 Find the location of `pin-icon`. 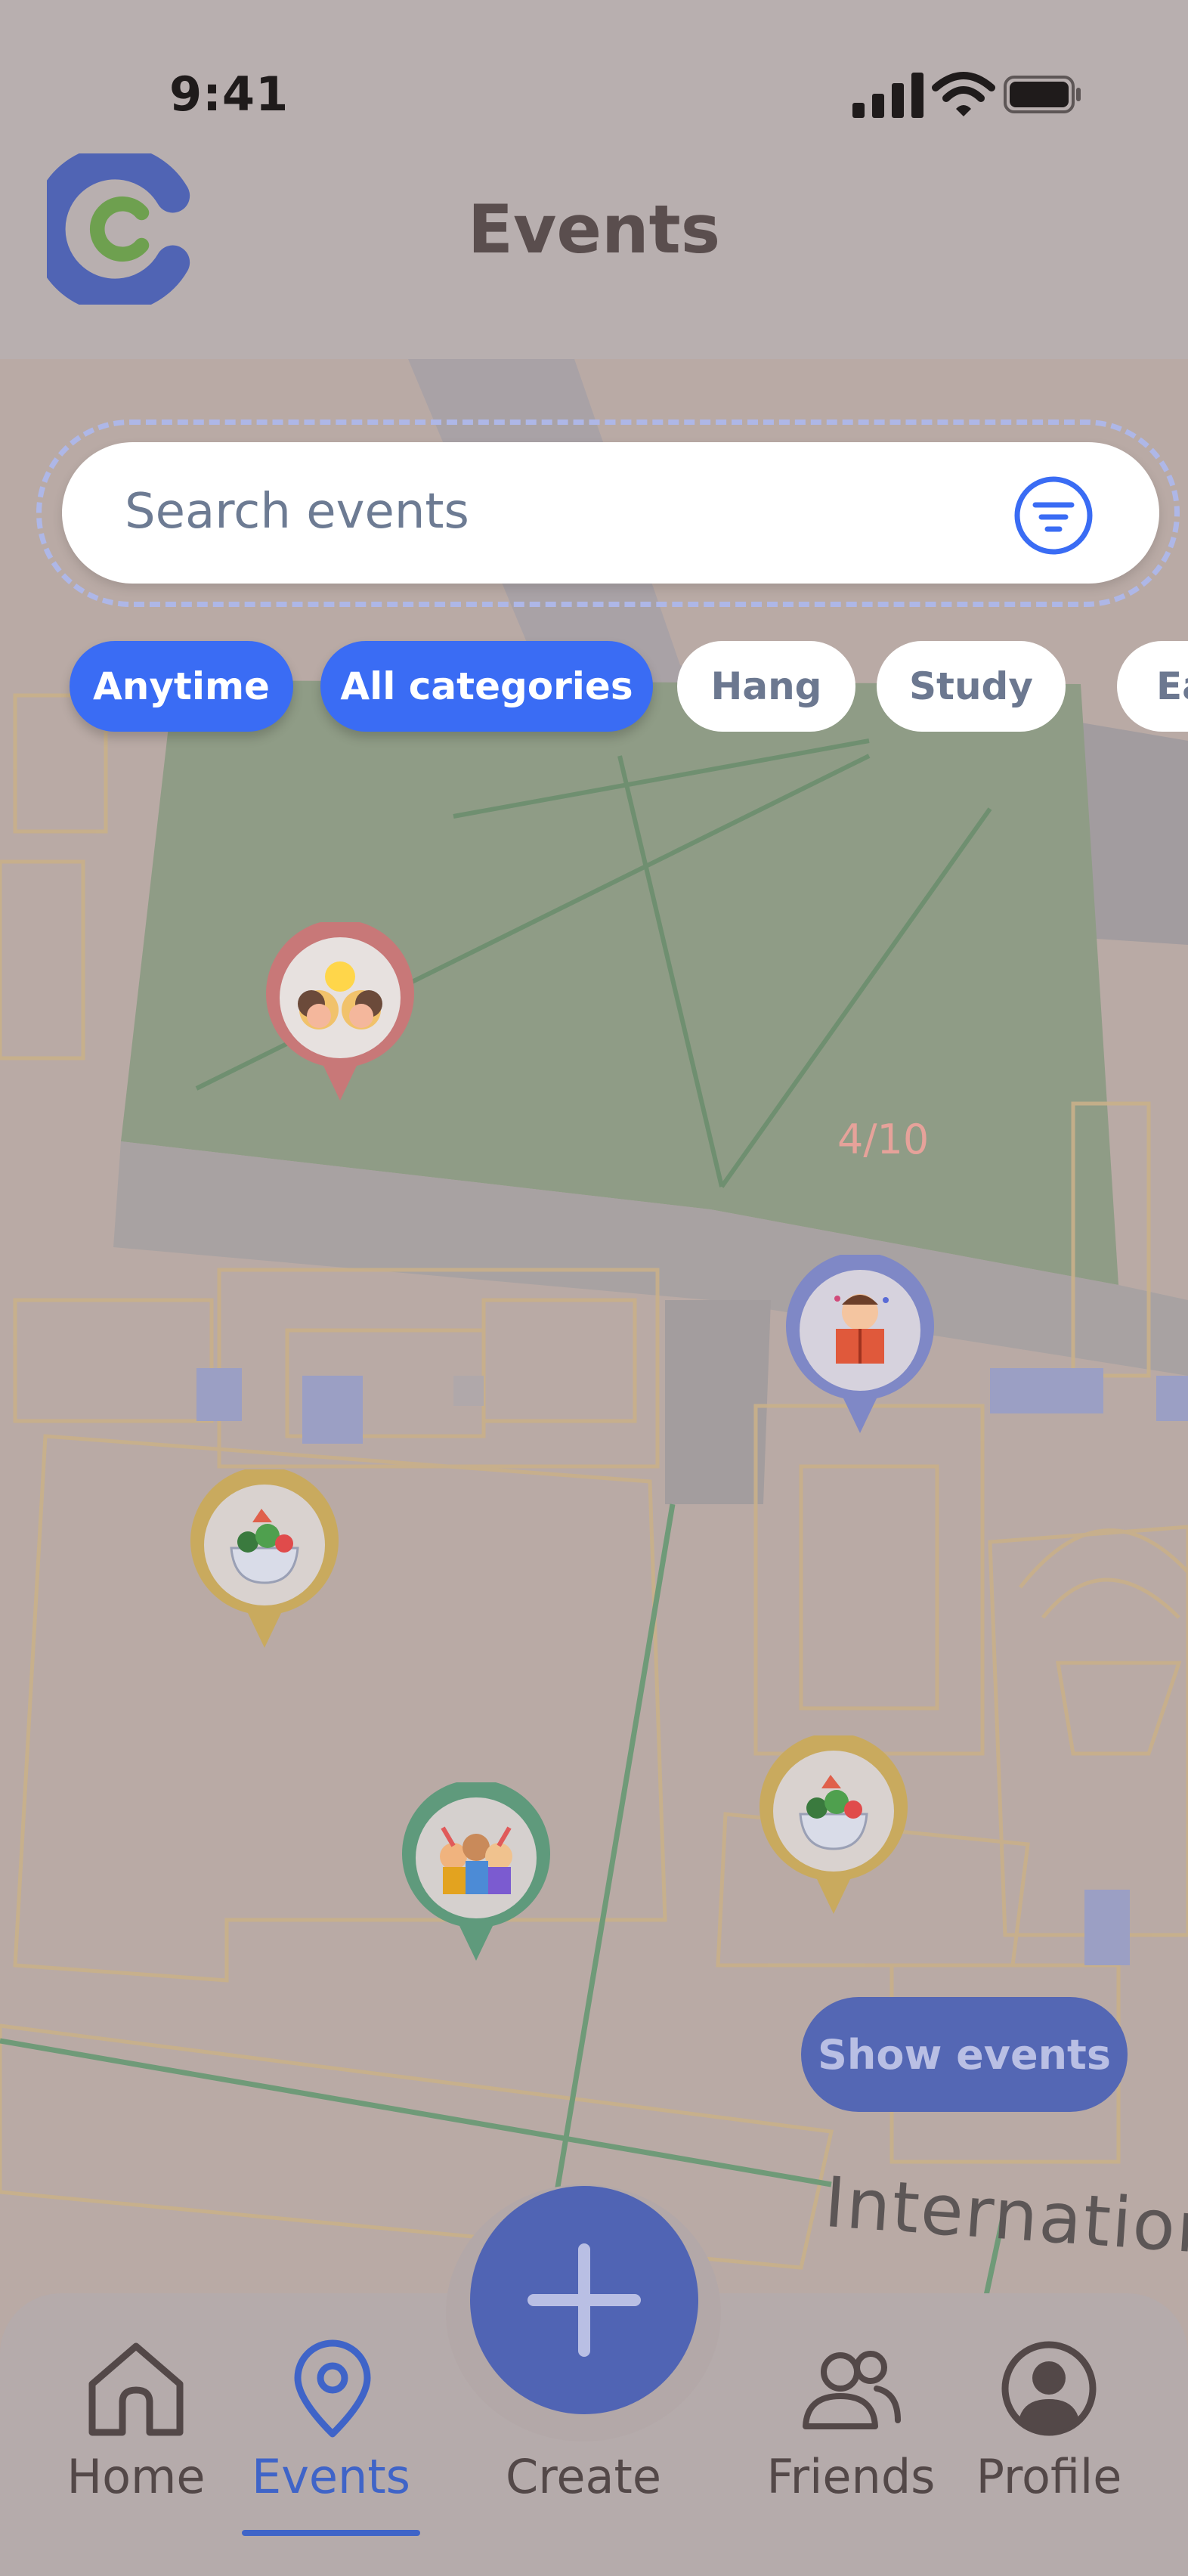

pin-icon is located at coordinates (333, 2388).